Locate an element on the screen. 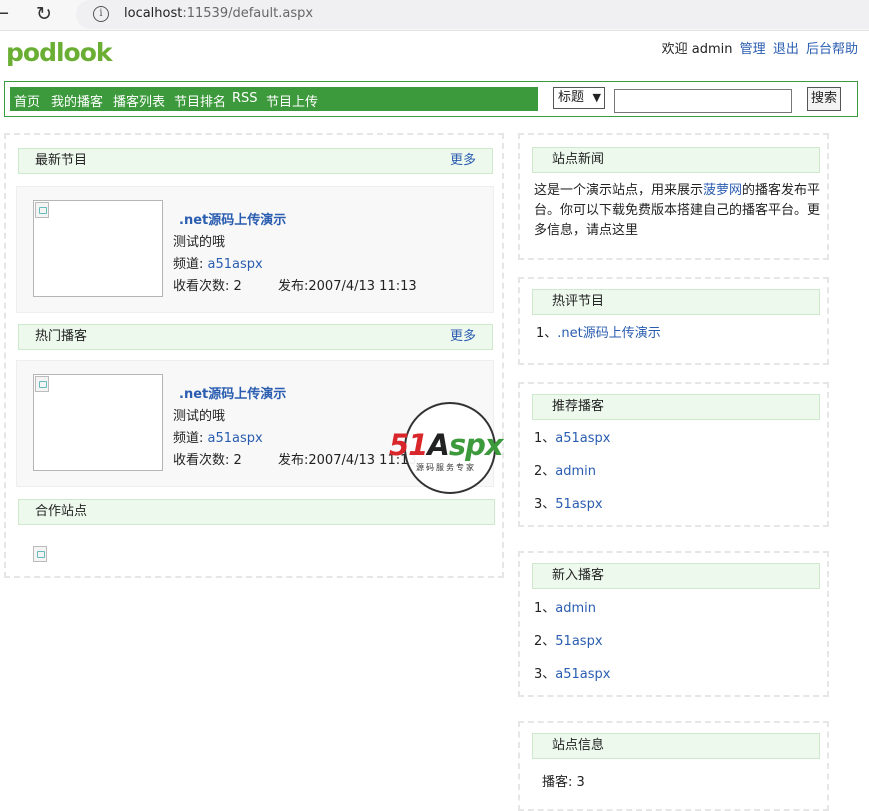  hot-comment-panel: 热评节目 1、.net源码上传演示 is located at coordinates (673, 321).